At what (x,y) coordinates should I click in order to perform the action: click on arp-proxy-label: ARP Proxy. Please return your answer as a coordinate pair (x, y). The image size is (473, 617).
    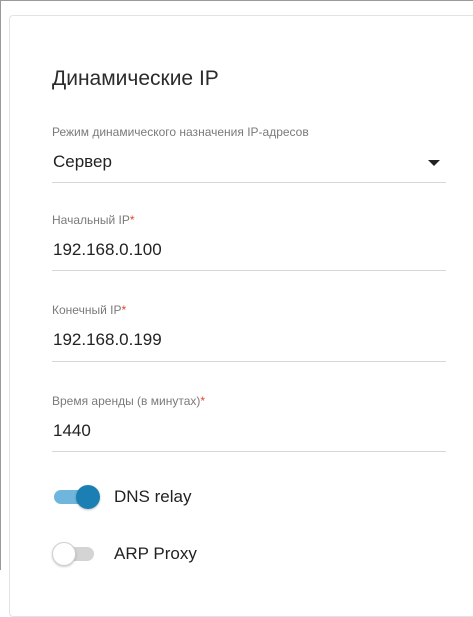
    Looking at the image, I should click on (155, 553).